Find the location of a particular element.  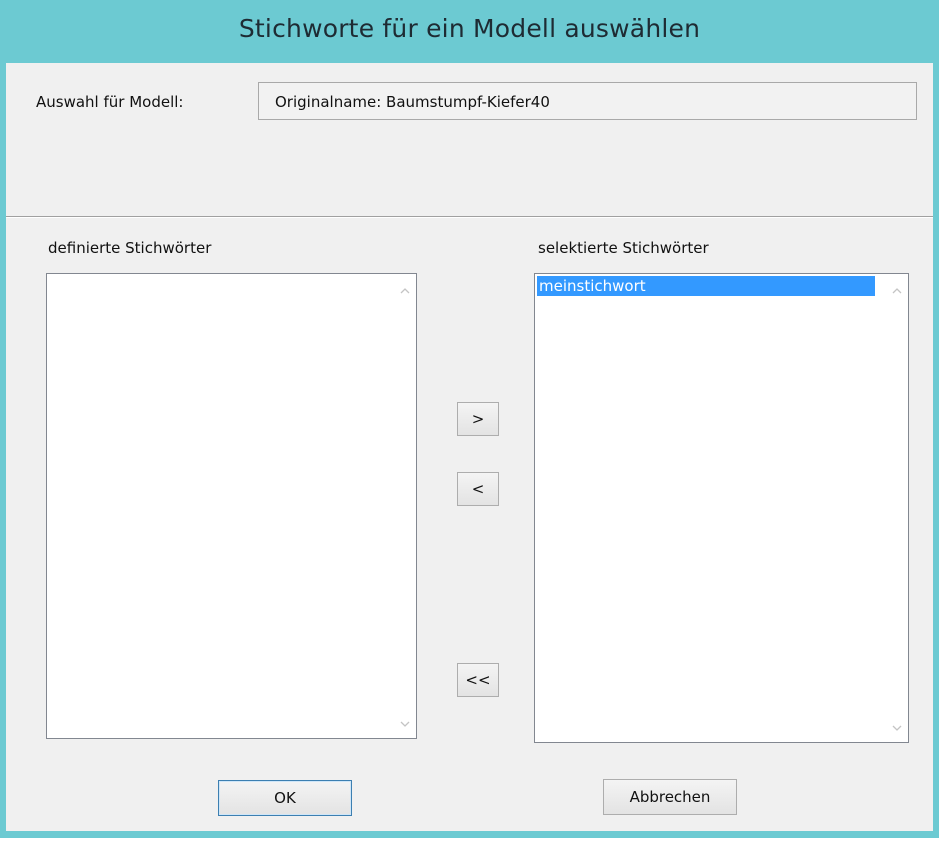

move-all-left-button: << is located at coordinates (478, 680).